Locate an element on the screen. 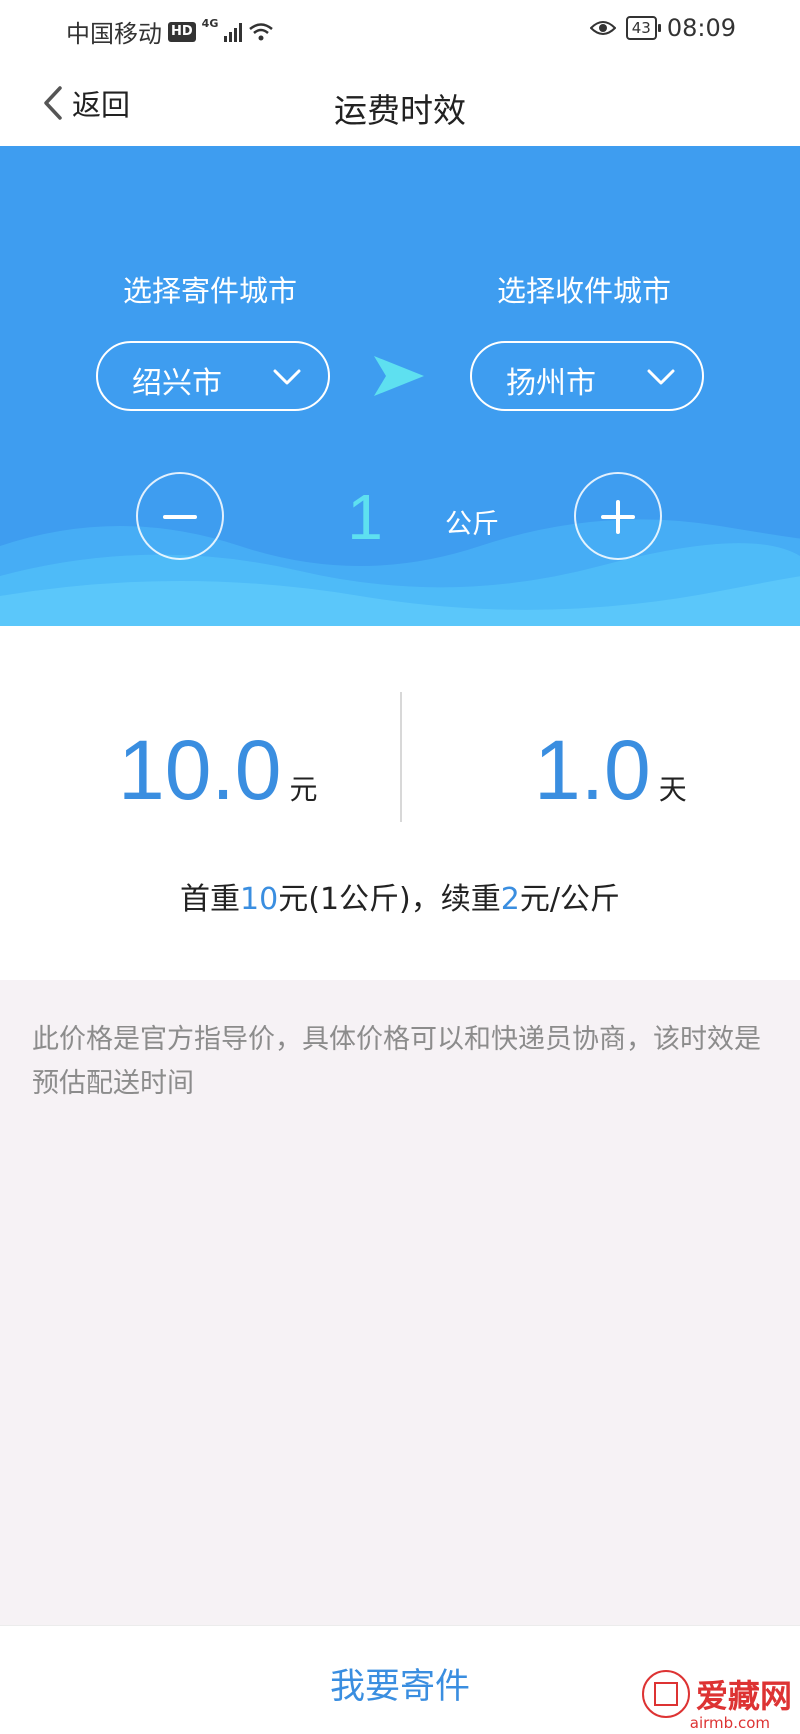 Image resolution: width=800 pixels, height=1734 pixels. network-type: 4G is located at coordinates (210, 23).